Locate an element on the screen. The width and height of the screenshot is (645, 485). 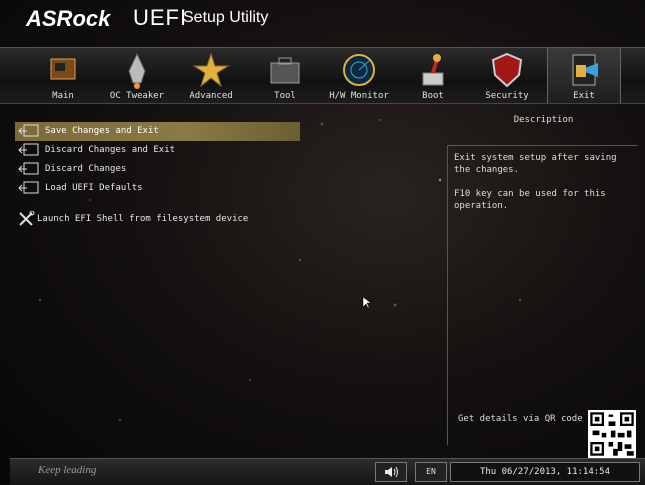
tab-label: Boot is located at coordinates (433, 96).